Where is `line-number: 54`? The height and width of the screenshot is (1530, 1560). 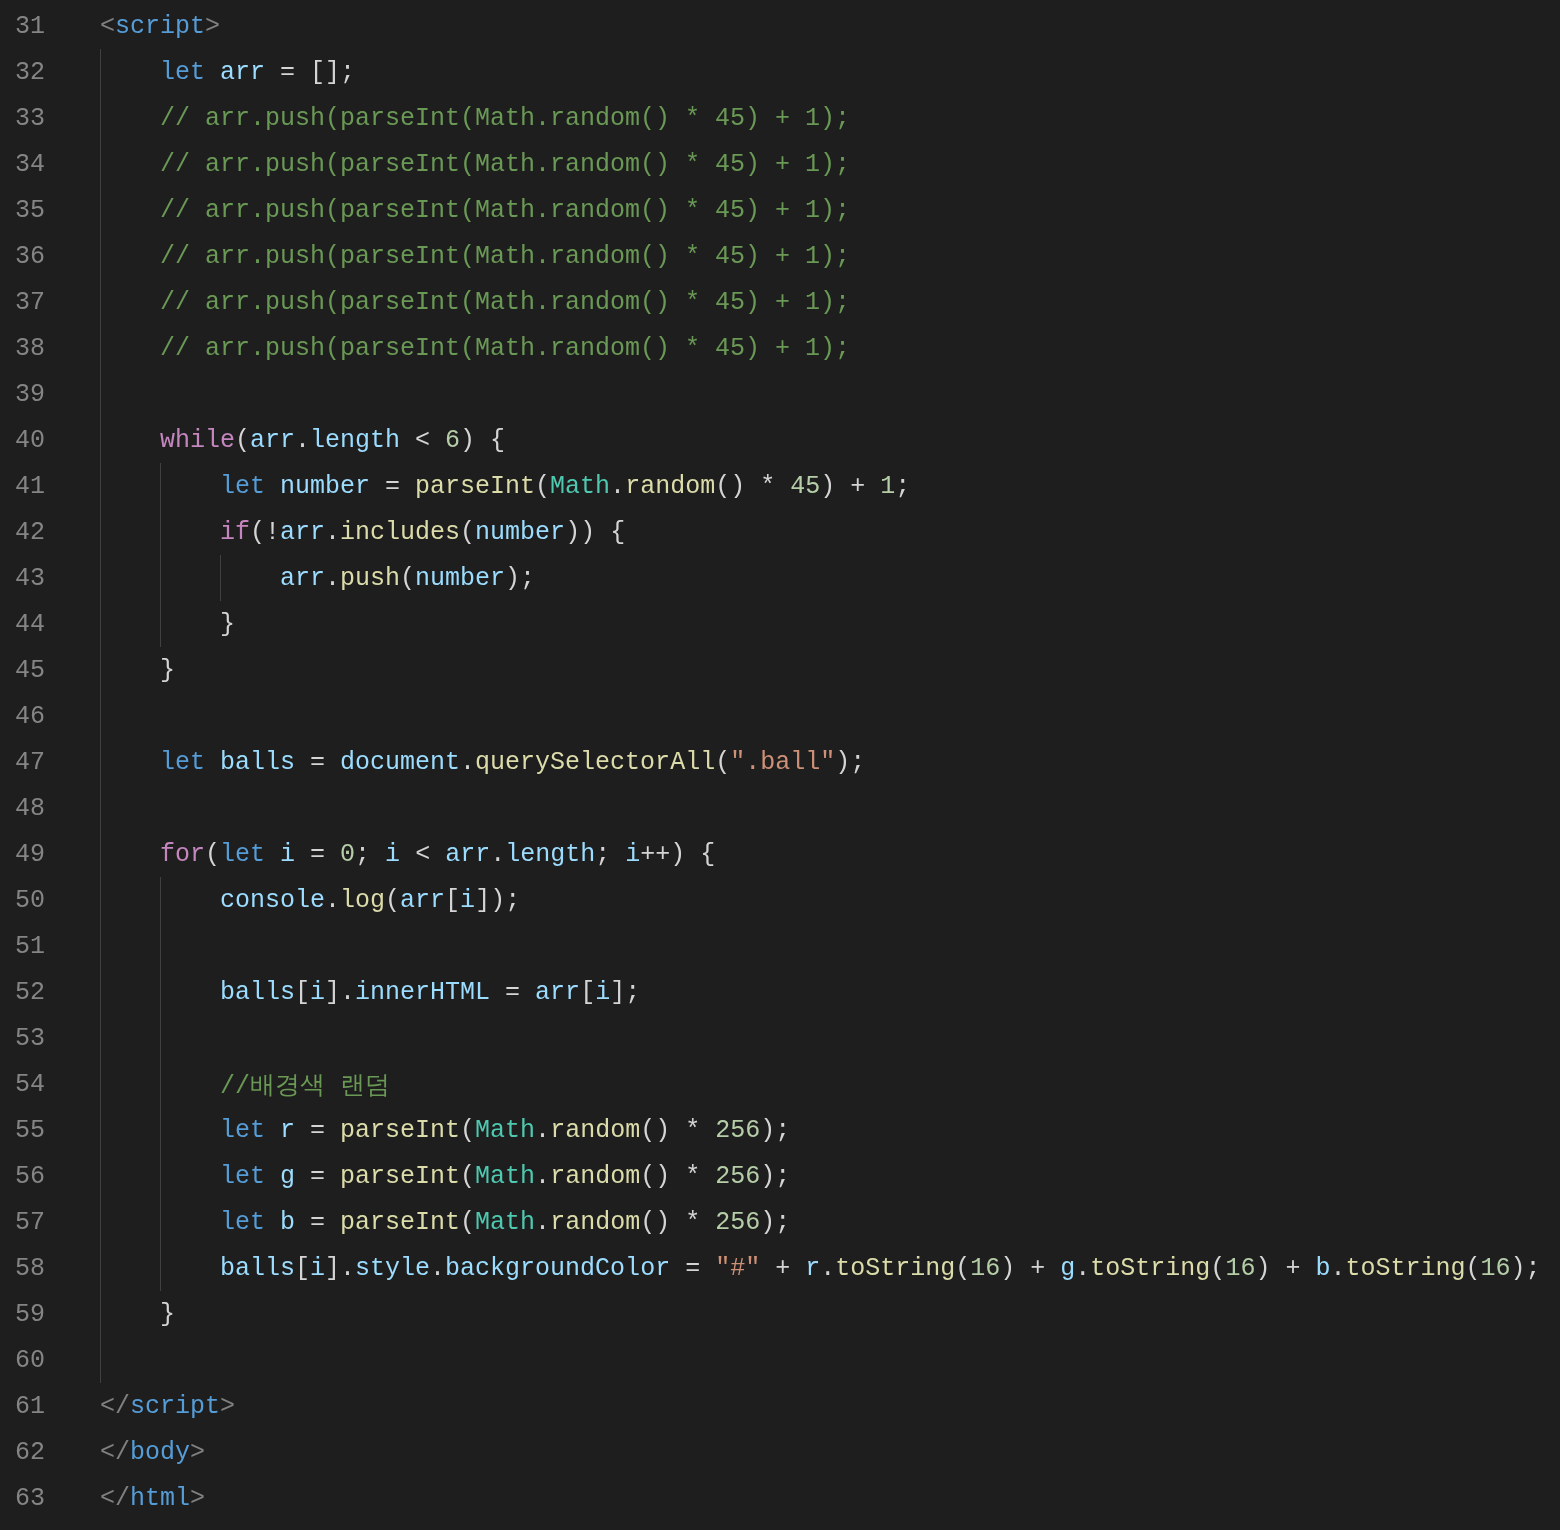 line-number: 54 is located at coordinates (30, 1084).